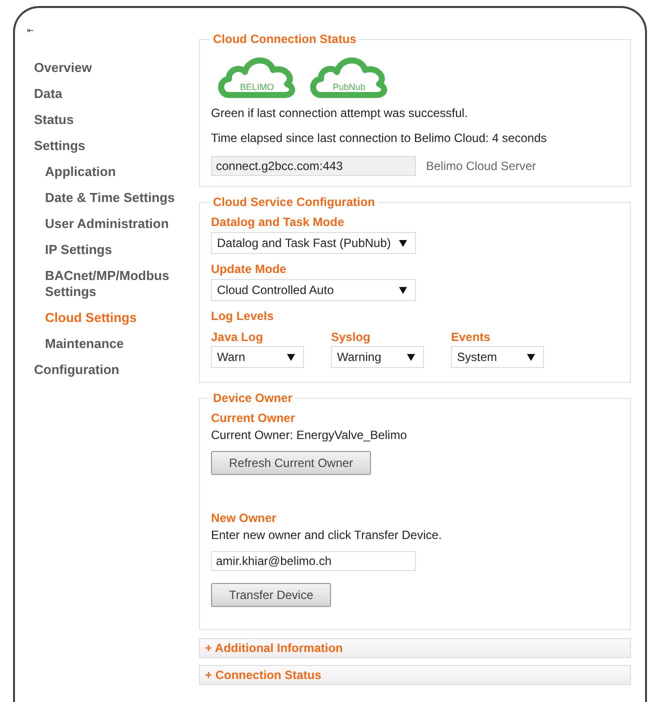 The height and width of the screenshot is (702, 648). What do you see at coordinates (237, 337) in the screenshot?
I see `field-label: Java Log` at bounding box center [237, 337].